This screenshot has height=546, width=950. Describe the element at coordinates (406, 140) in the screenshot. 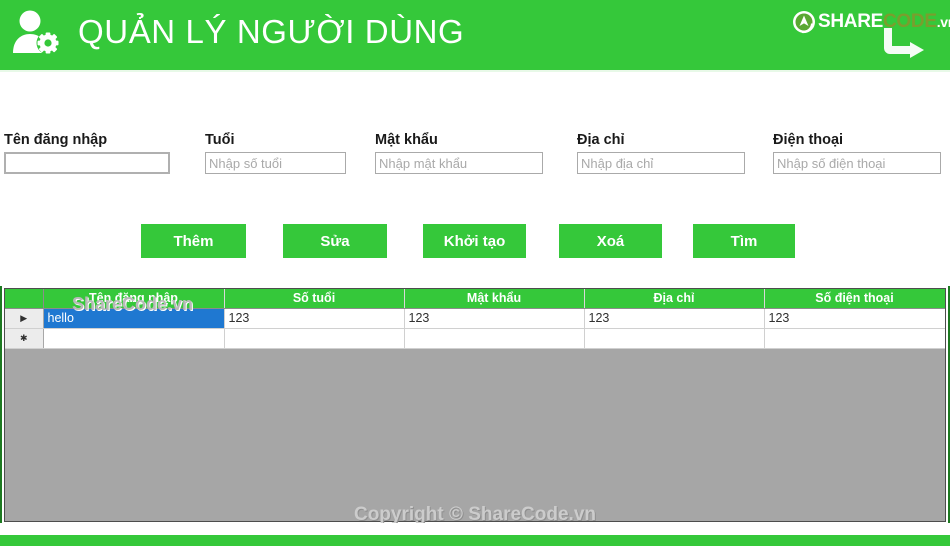

I see `label-password: Mật khẩu` at that location.